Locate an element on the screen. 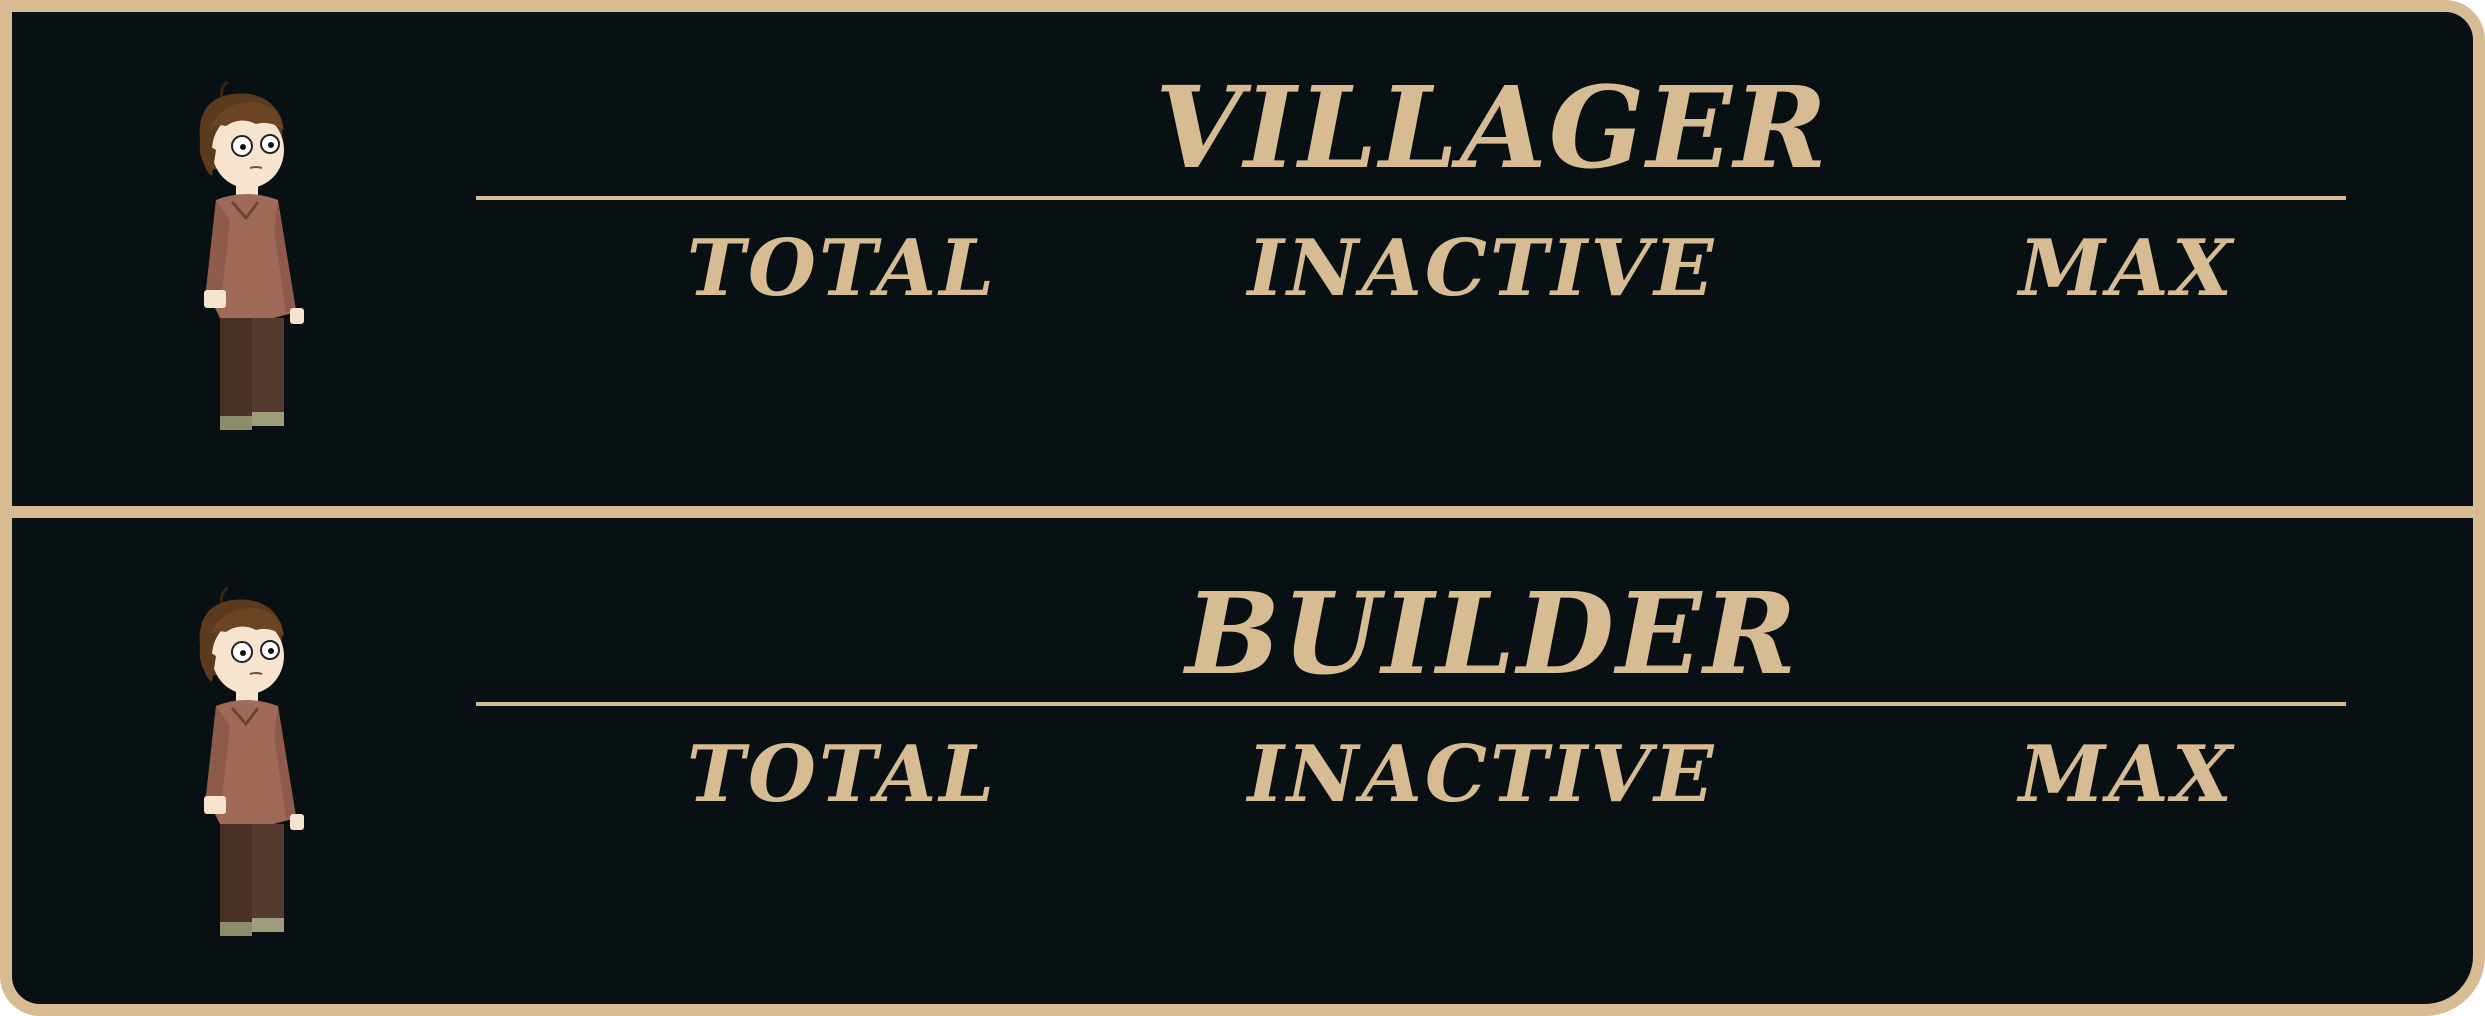  villager-inactive-header: INACTIVE is located at coordinates (1482, 268).